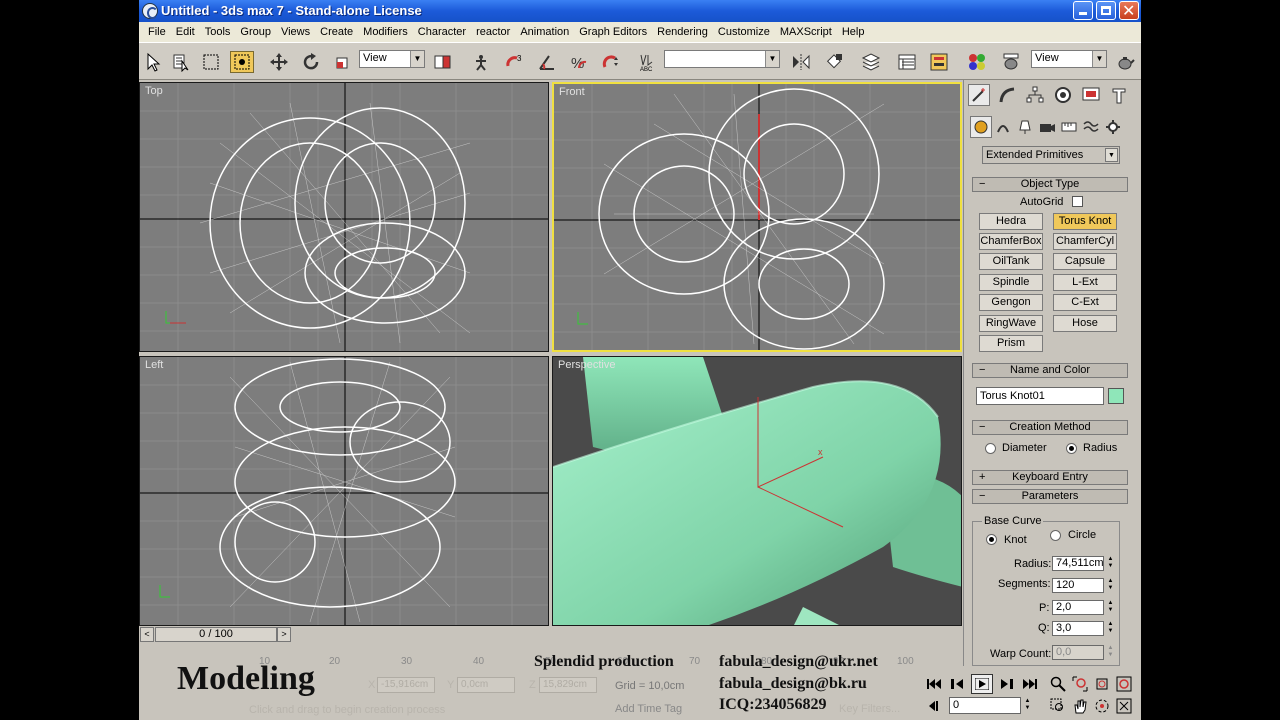 The width and height of the screenshot is (1280, 720). What do you see at coordinates (1085, 261) in the screenshot?
I see `capsule-button: Capsule` at bounding box center [1085, 261].